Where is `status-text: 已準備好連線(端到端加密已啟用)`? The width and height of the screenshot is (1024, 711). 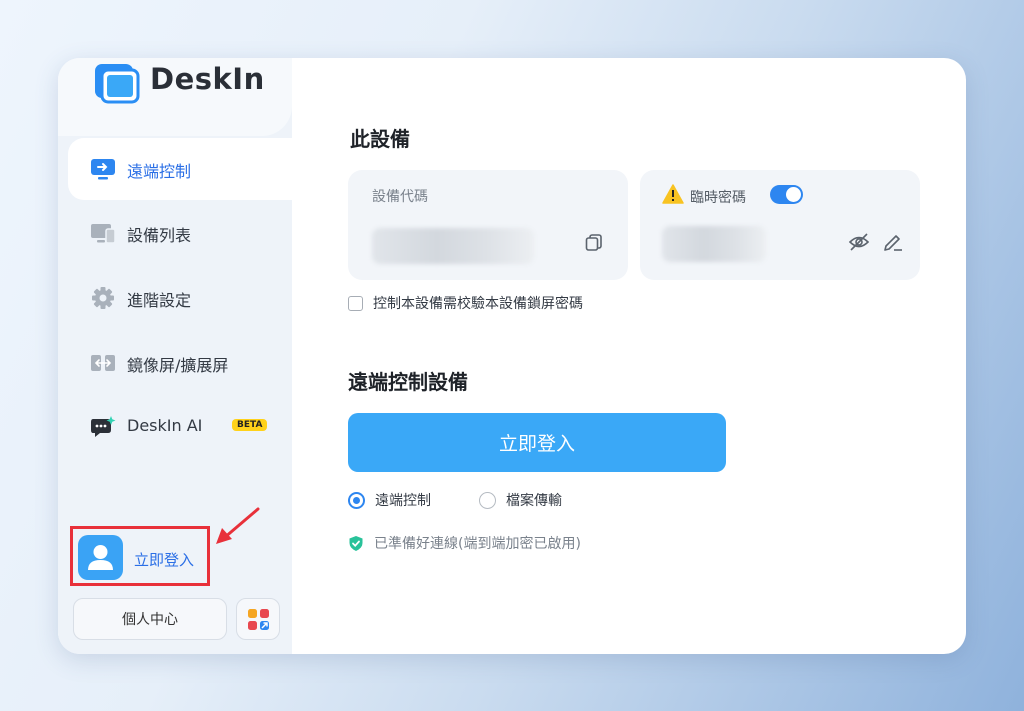 status-text: 已準備好連線(端到端加密已啟用) is located at coordinates (477, 544).